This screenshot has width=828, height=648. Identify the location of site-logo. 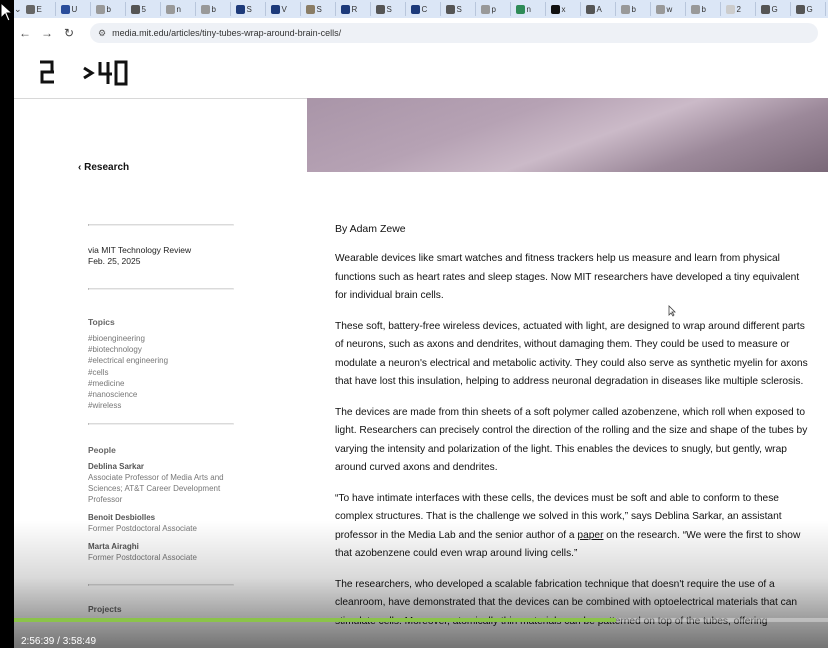
(83, 75).